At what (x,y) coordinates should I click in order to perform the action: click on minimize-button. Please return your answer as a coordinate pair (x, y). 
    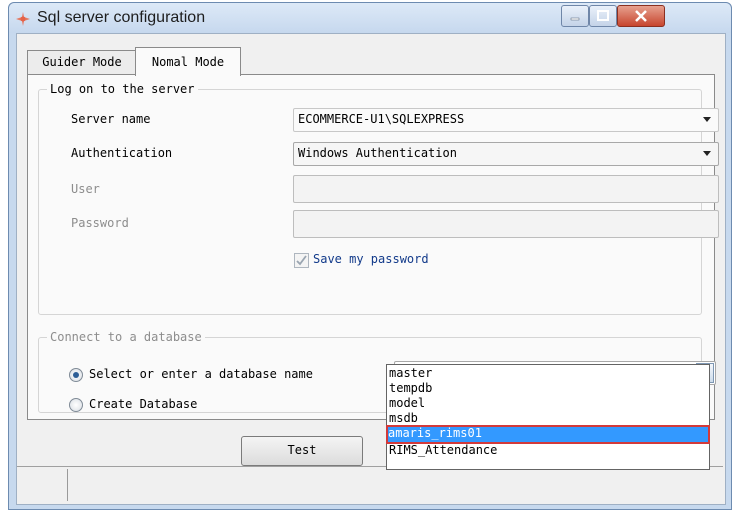
    Looking at the image, I should click on (575, 16).